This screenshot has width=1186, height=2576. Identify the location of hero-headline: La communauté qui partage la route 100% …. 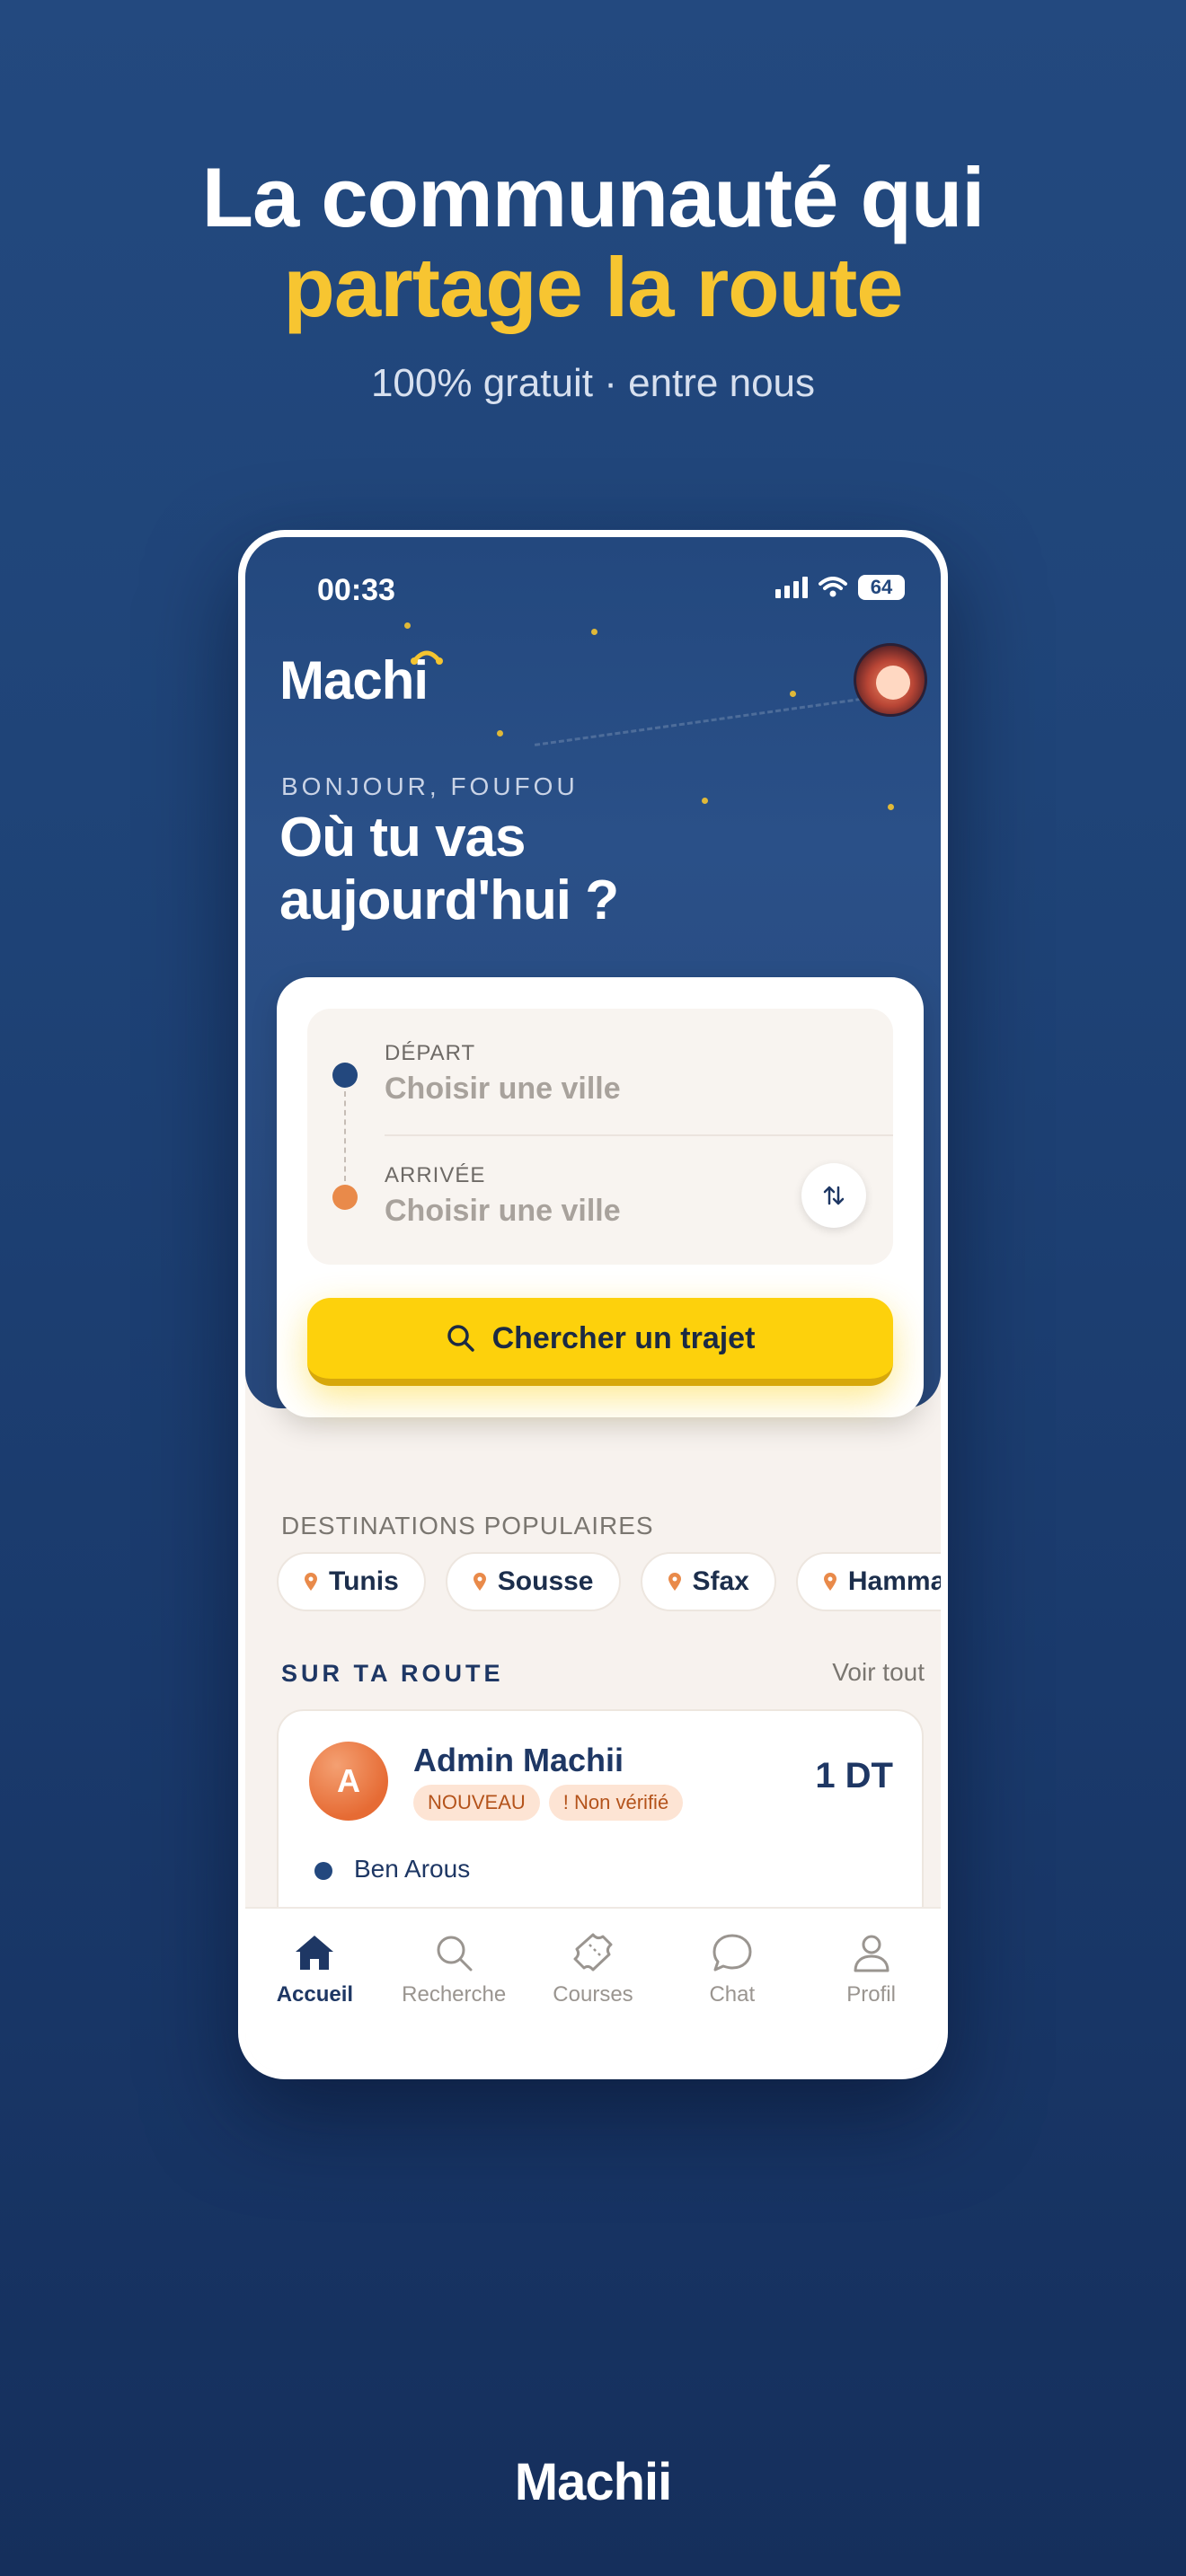
(593, 280).